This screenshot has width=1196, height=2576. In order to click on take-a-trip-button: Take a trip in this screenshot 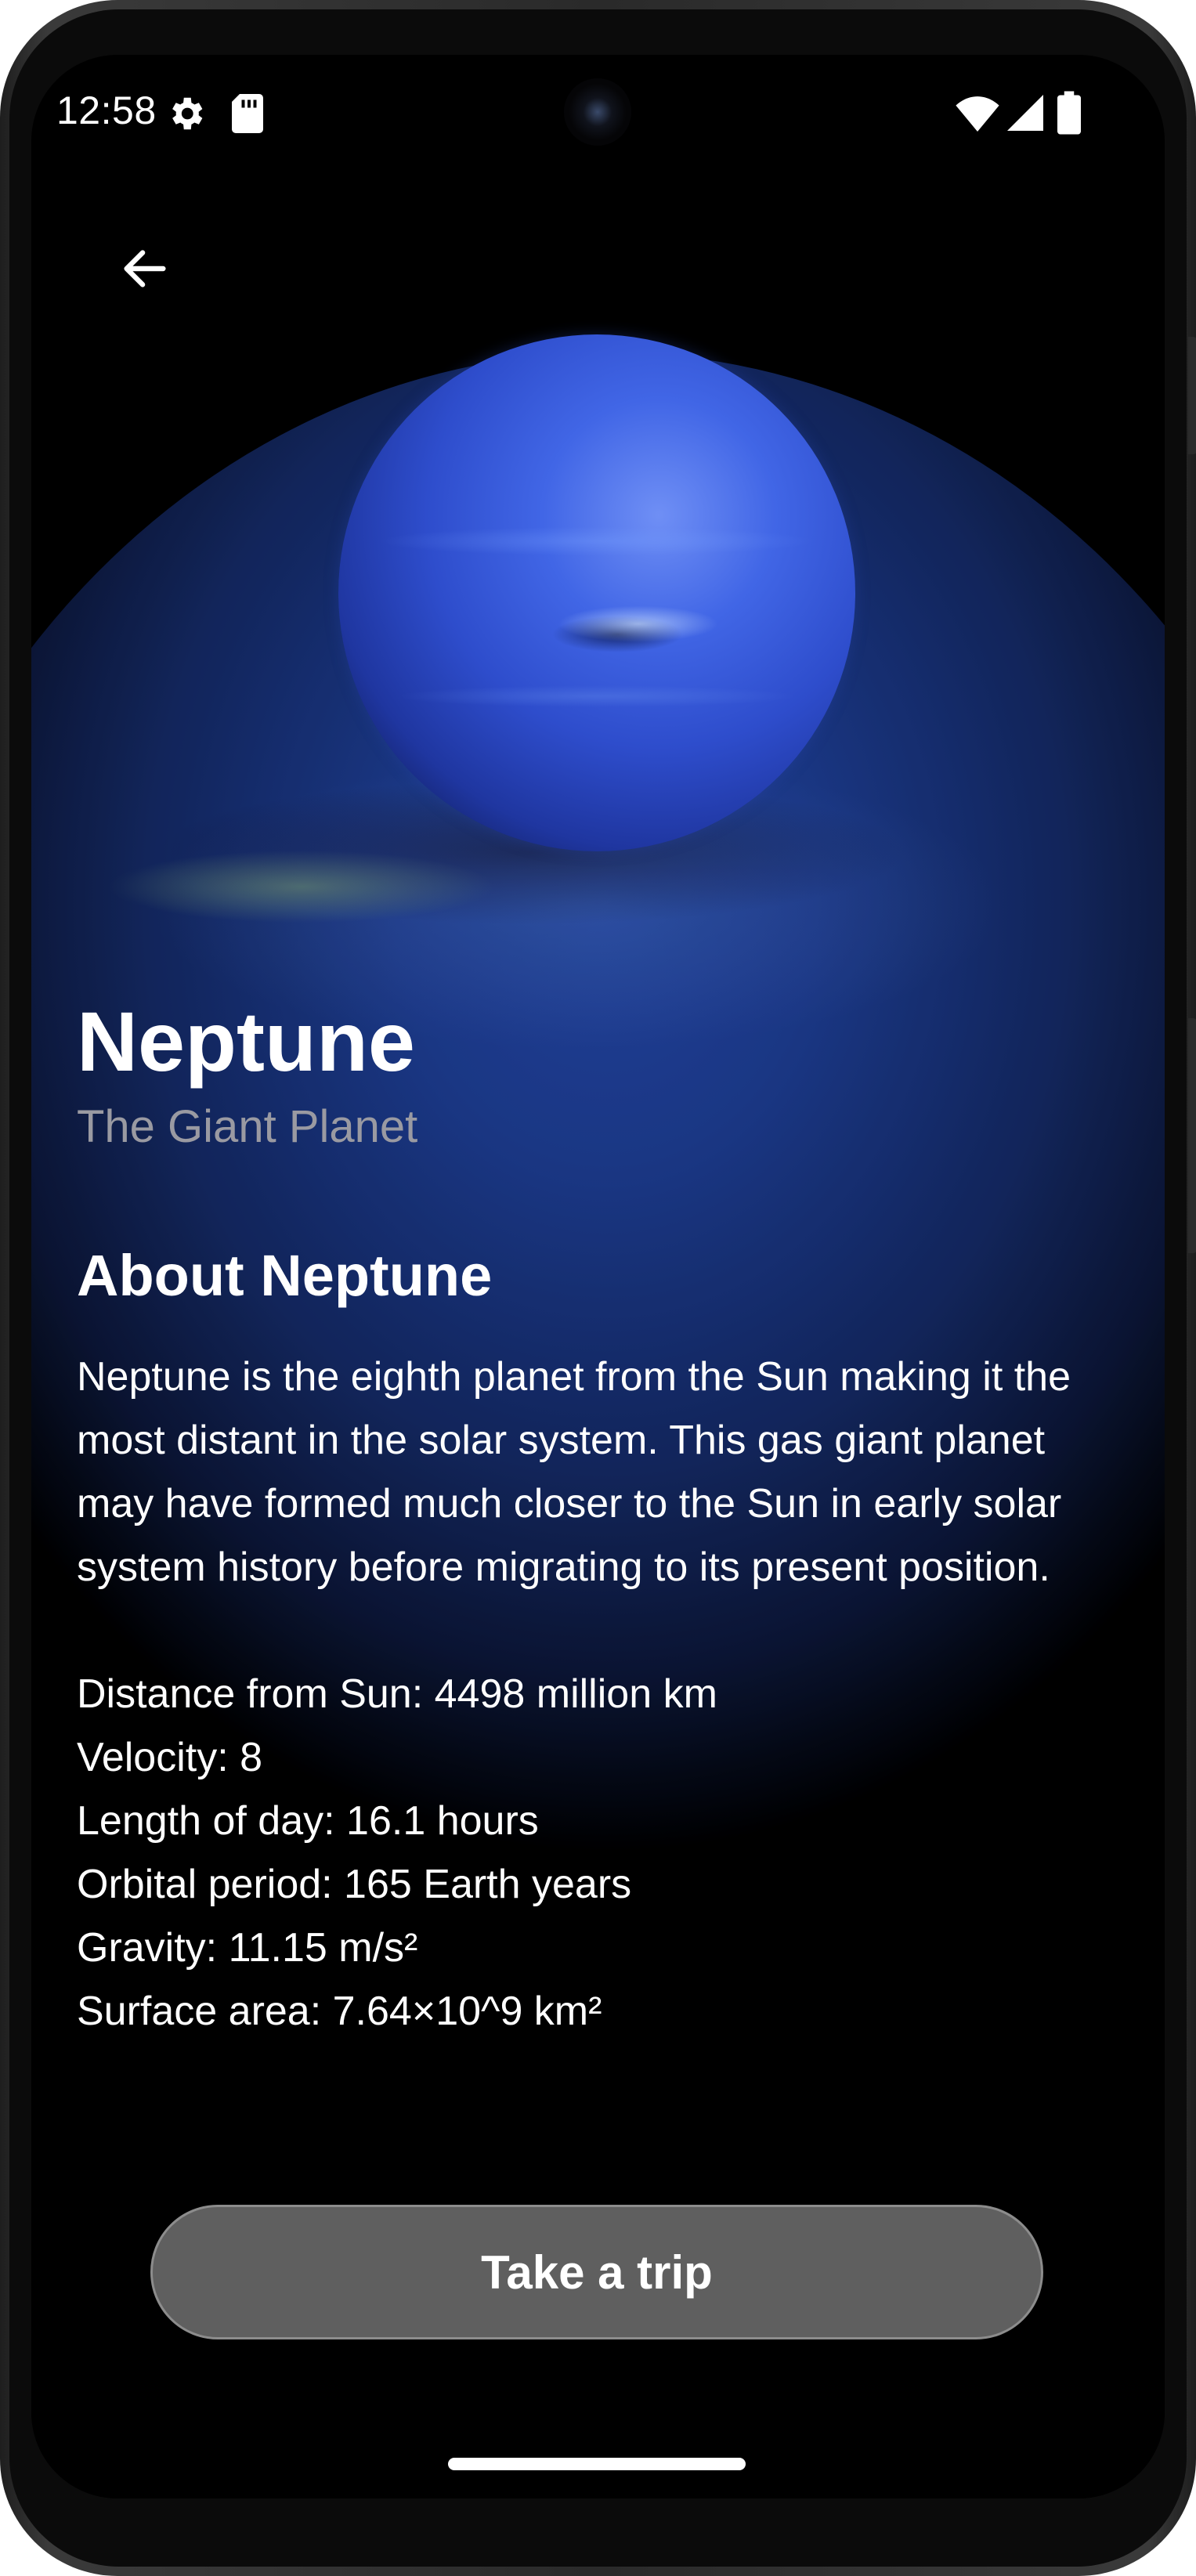, I will do `click(596, 2272)`.